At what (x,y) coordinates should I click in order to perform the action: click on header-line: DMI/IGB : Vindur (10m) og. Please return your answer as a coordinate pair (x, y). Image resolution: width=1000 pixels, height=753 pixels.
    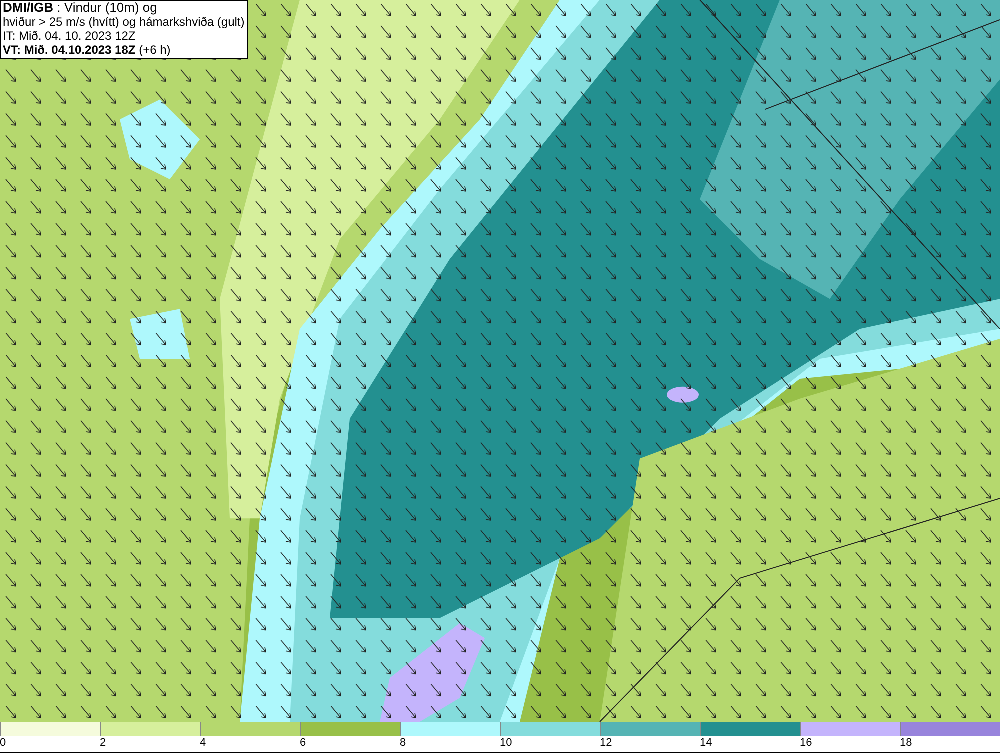
    Looking at the image, I should click on (80, 8).